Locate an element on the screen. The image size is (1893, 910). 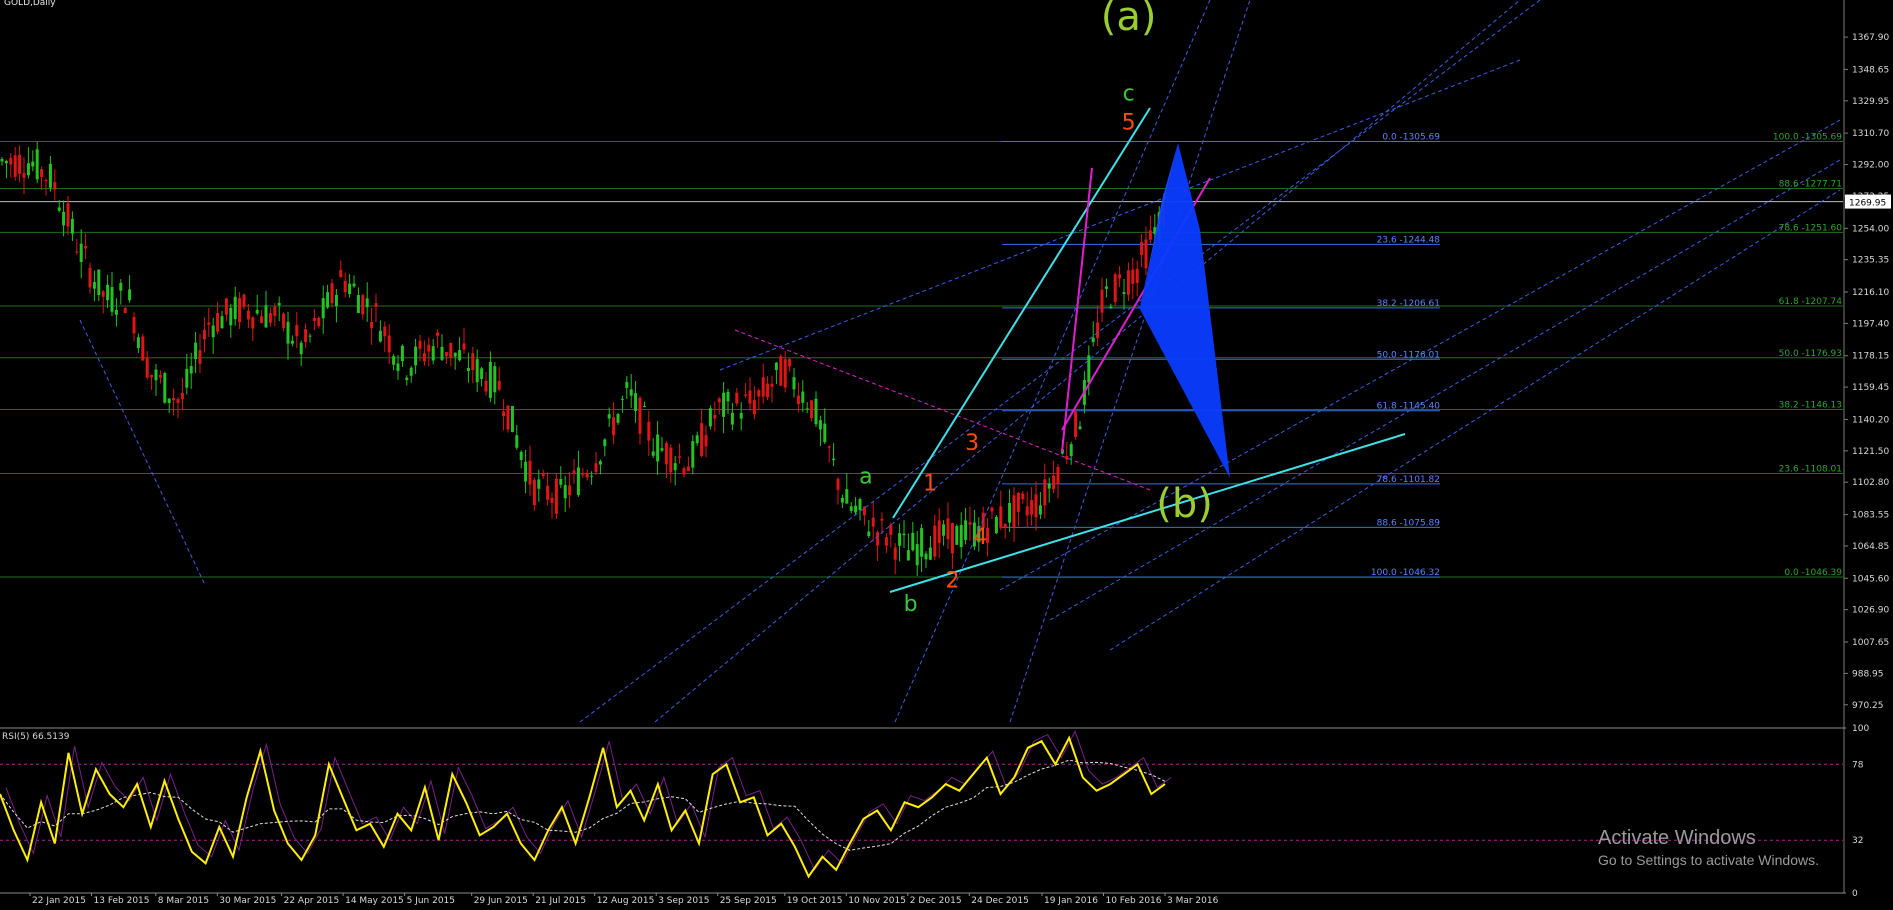
wave-label: c is located at coordinates (1129, 94).